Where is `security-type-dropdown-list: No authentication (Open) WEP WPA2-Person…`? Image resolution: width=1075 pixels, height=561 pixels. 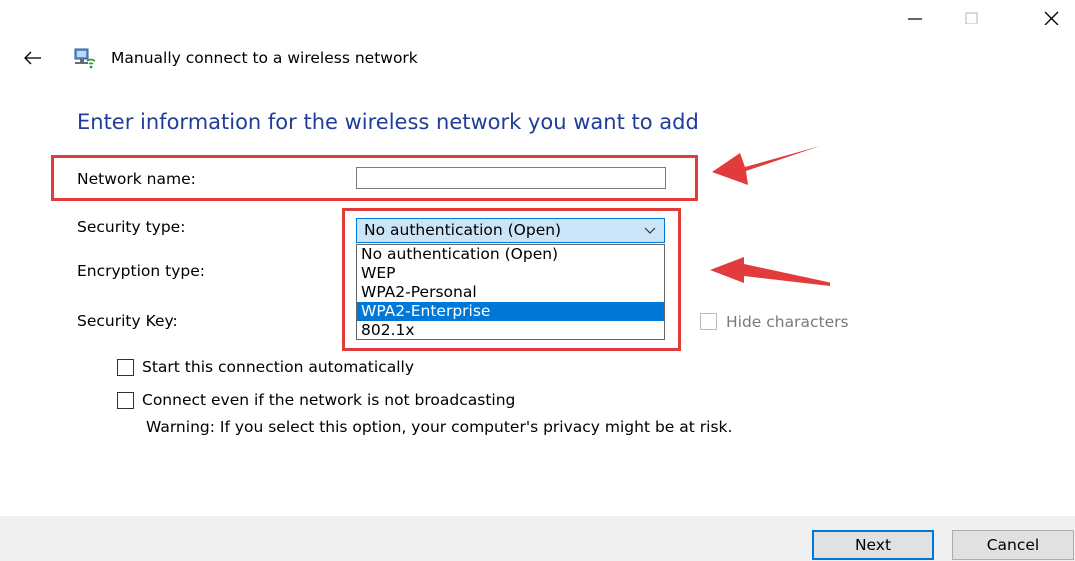
security-type-dropdown-list: No authentication (Open) WEP WPA2-Person… is located at coordinates (510, 292).